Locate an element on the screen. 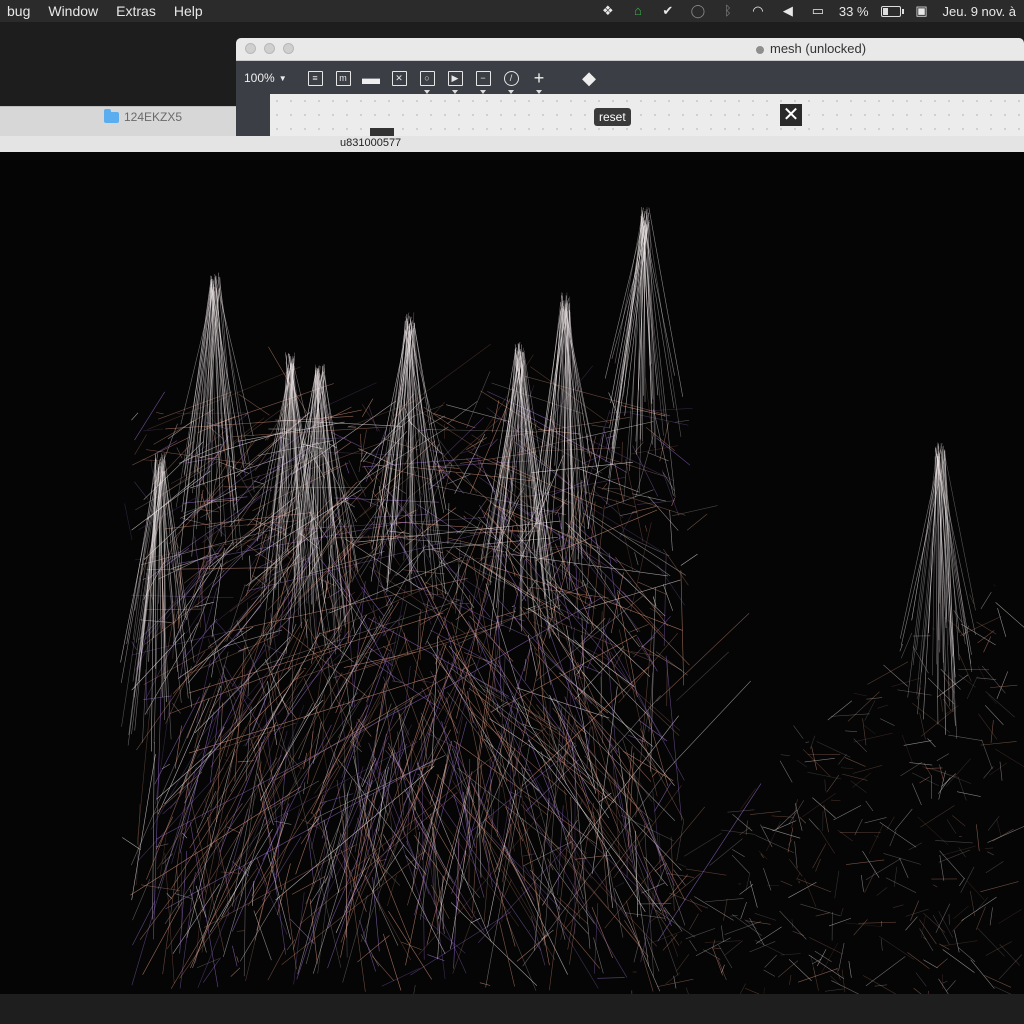  toggle-tool: ✕ is located at coordinates (399, 78).